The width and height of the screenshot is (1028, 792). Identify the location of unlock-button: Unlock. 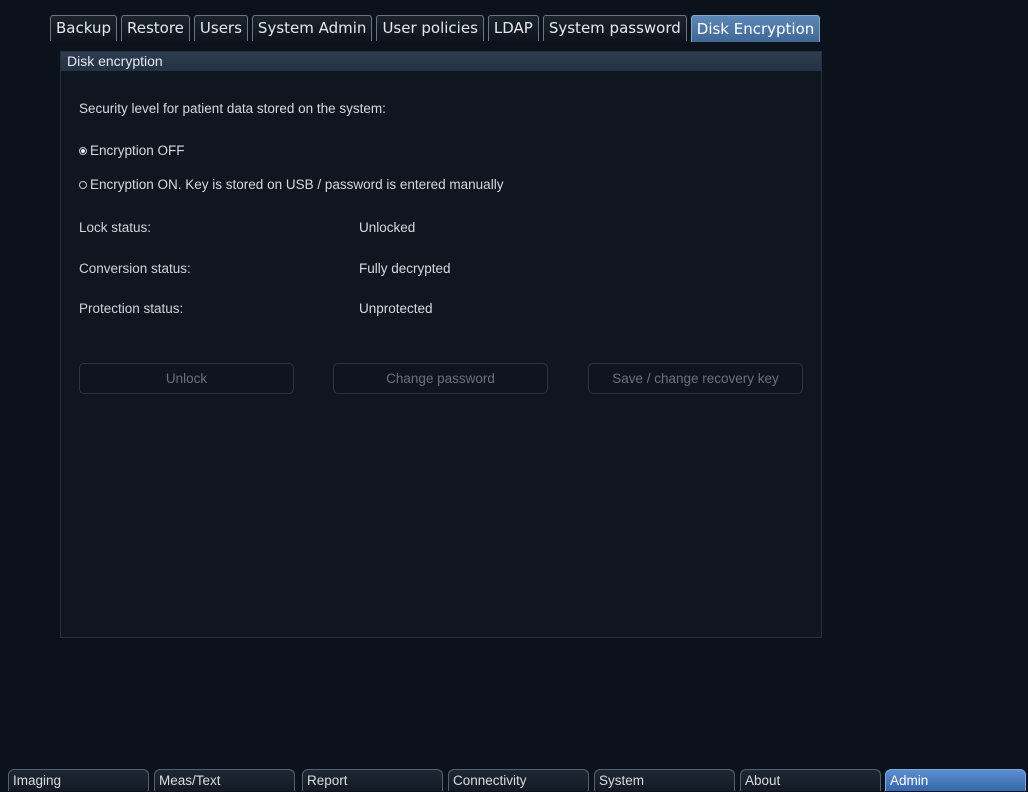
(186, 378).